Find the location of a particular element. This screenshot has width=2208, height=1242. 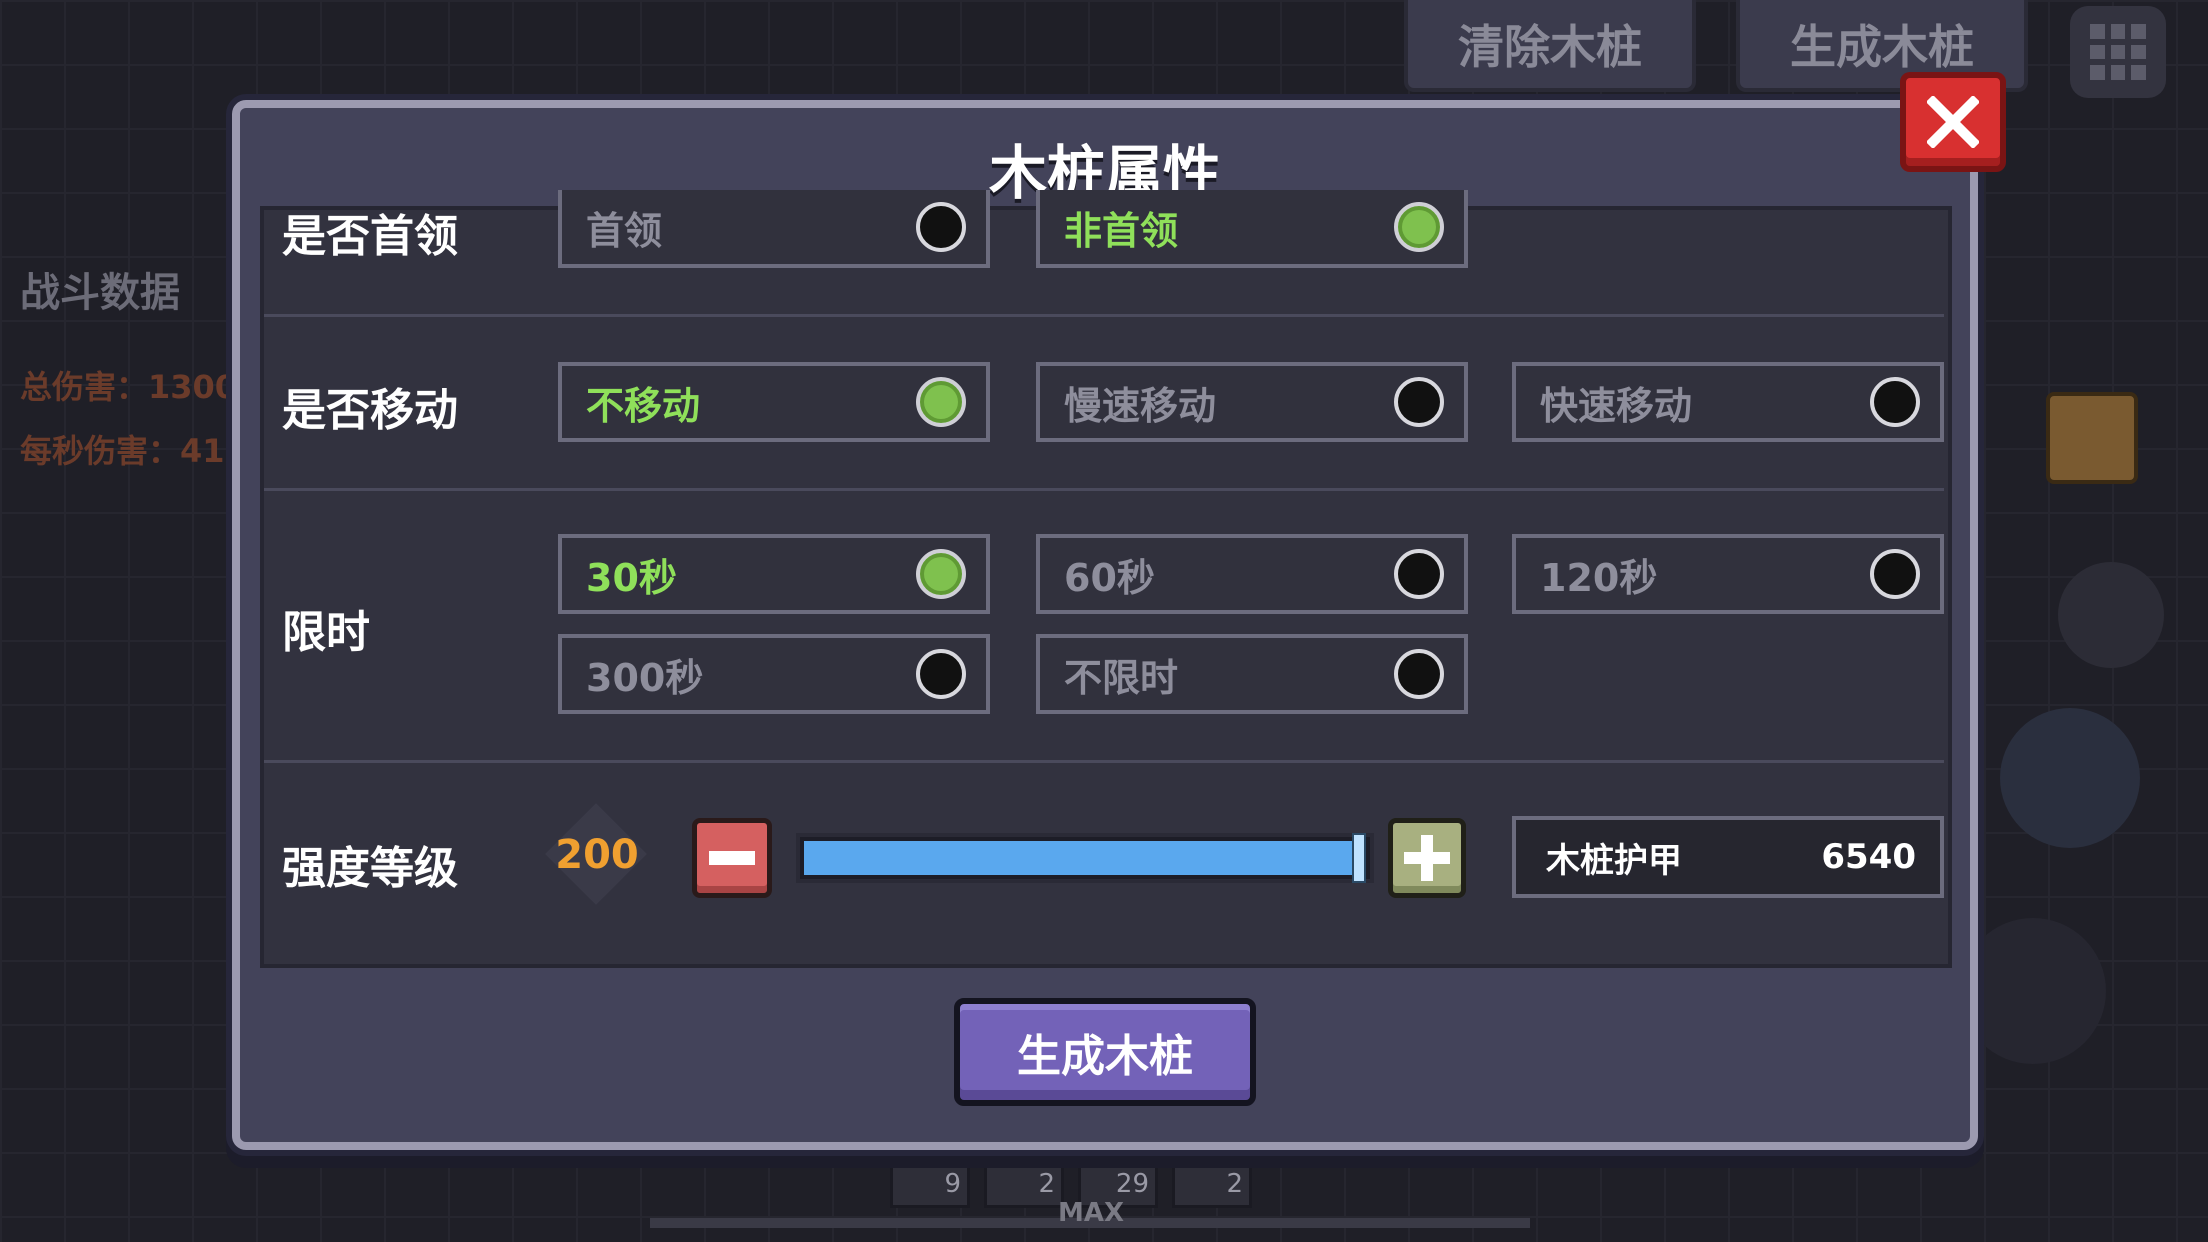

slider-fill is located at coordinates (1078, 858).